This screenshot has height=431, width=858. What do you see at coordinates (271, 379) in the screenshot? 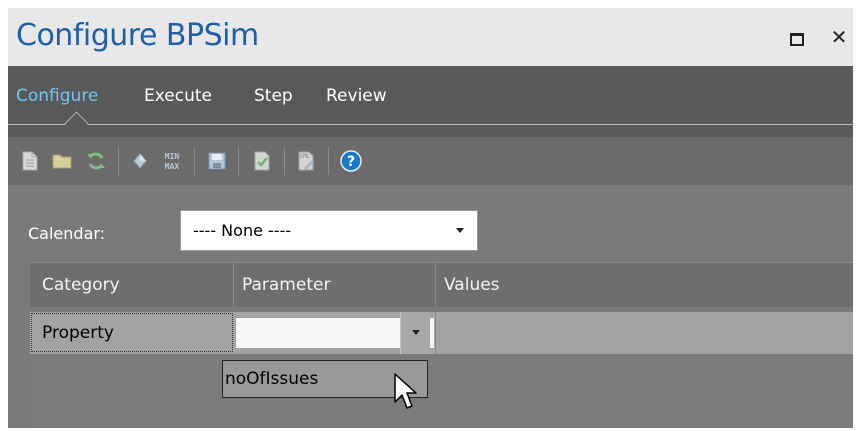
I see `dropdown-option: noOfIssues` at bounding box center [271, 379].